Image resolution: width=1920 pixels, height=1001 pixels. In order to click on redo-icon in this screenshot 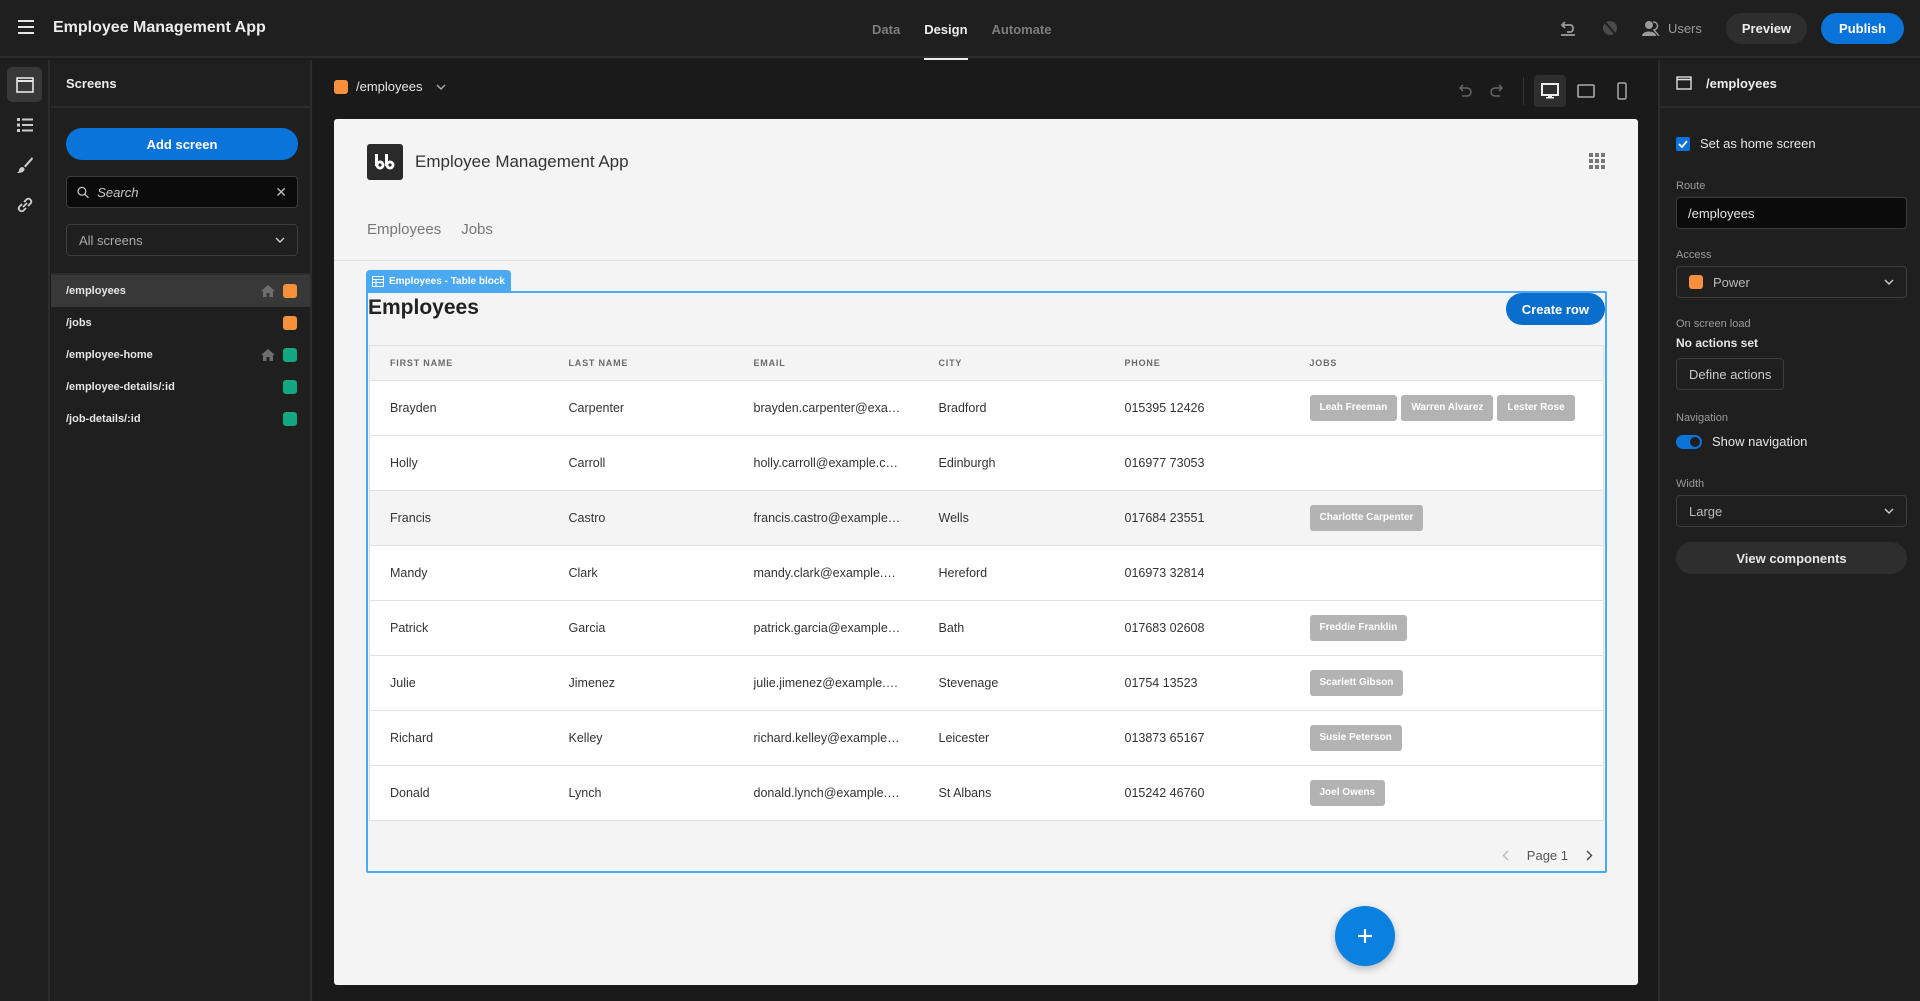, I will do `click(1497, 90)`.